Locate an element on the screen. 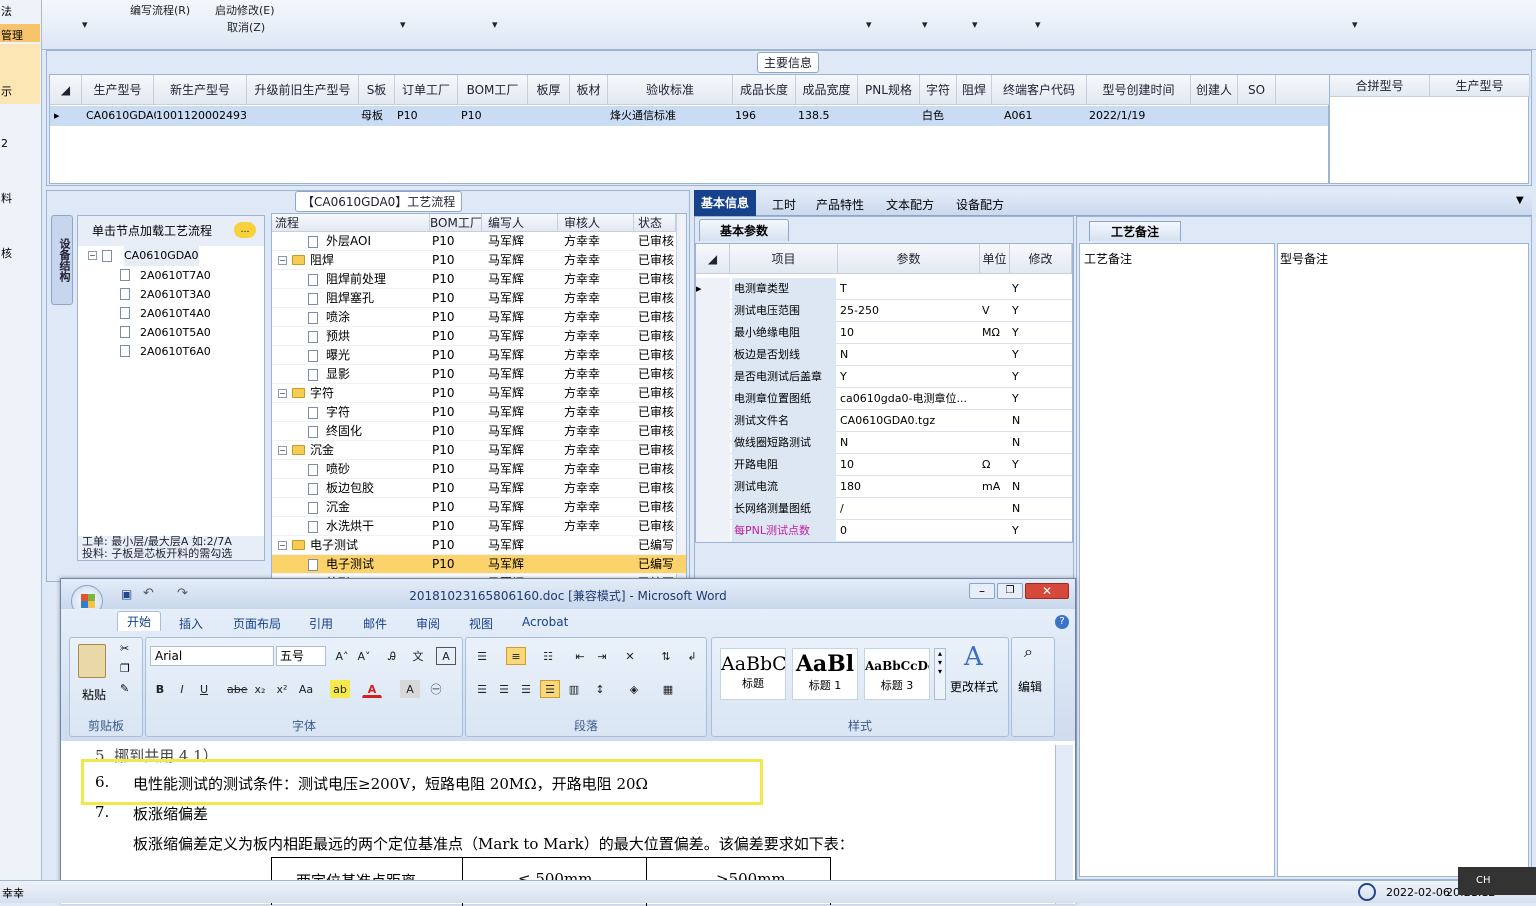 The width and height of the screenshot is (1536, 906). clear-format-icon: Ꭿ is located at coordinates (392, 656).